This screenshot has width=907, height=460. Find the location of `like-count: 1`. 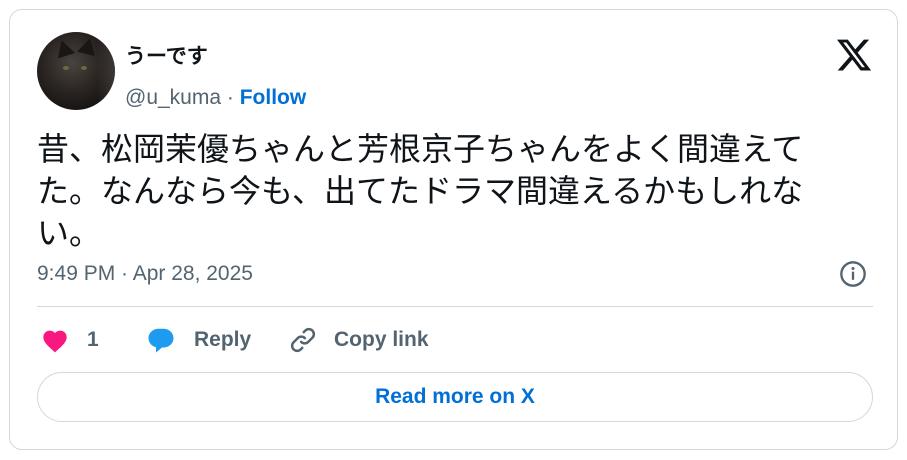

like-count: 1 is located at coordinates (93, 339).